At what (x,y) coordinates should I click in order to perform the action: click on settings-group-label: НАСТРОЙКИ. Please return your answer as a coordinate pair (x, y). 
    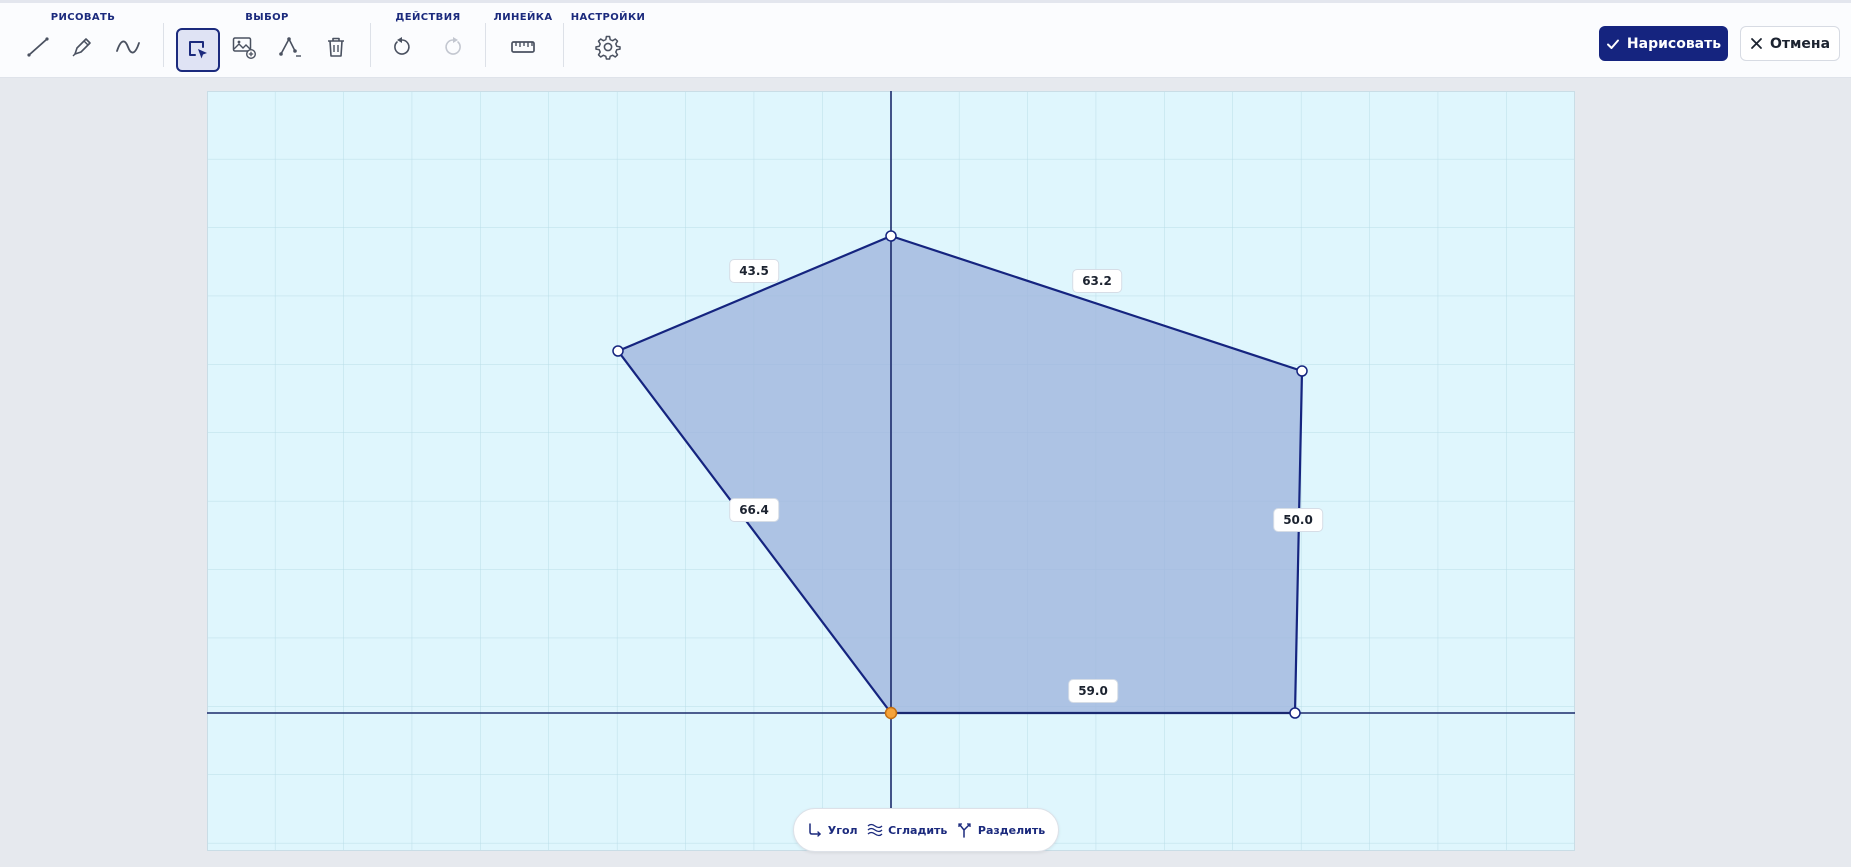
    Looking at the image, I should click on (608, 17).